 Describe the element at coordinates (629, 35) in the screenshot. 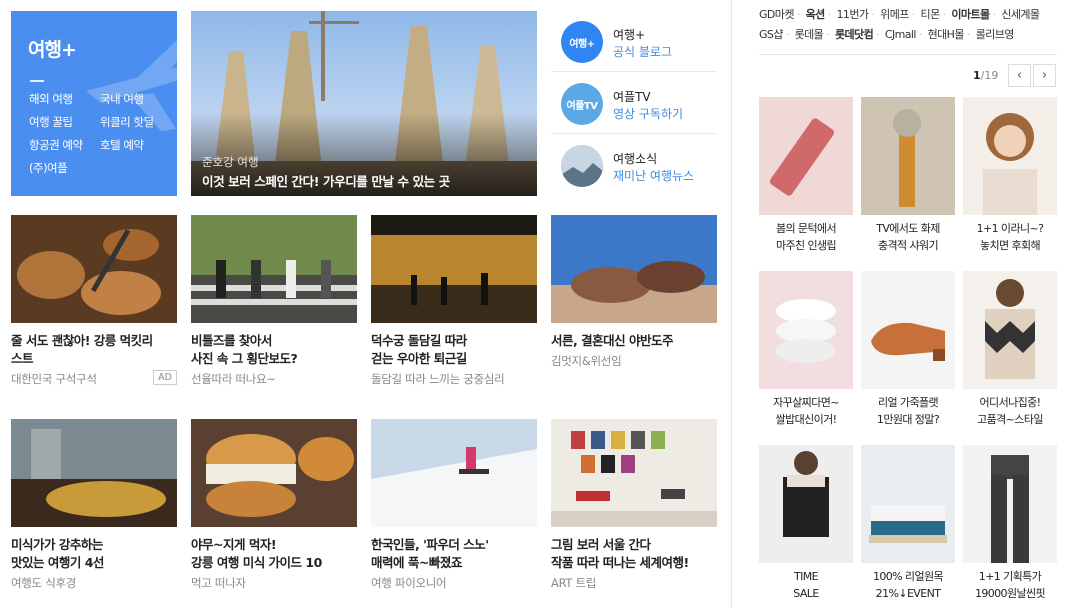

I see `channel-name: 여행+` at that location.